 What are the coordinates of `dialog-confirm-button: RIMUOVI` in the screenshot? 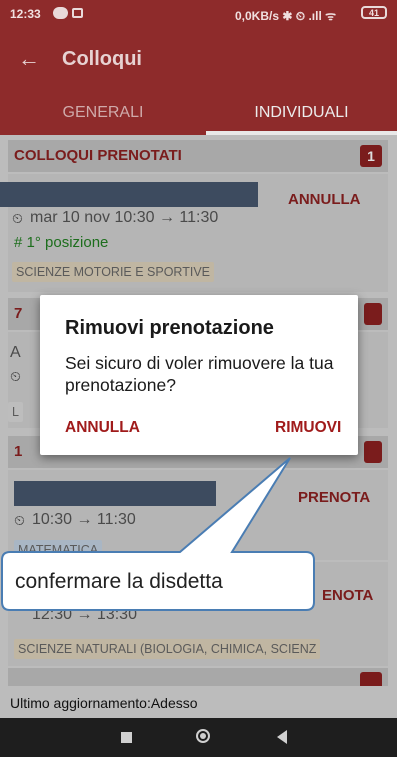 It's located at (308, 428).